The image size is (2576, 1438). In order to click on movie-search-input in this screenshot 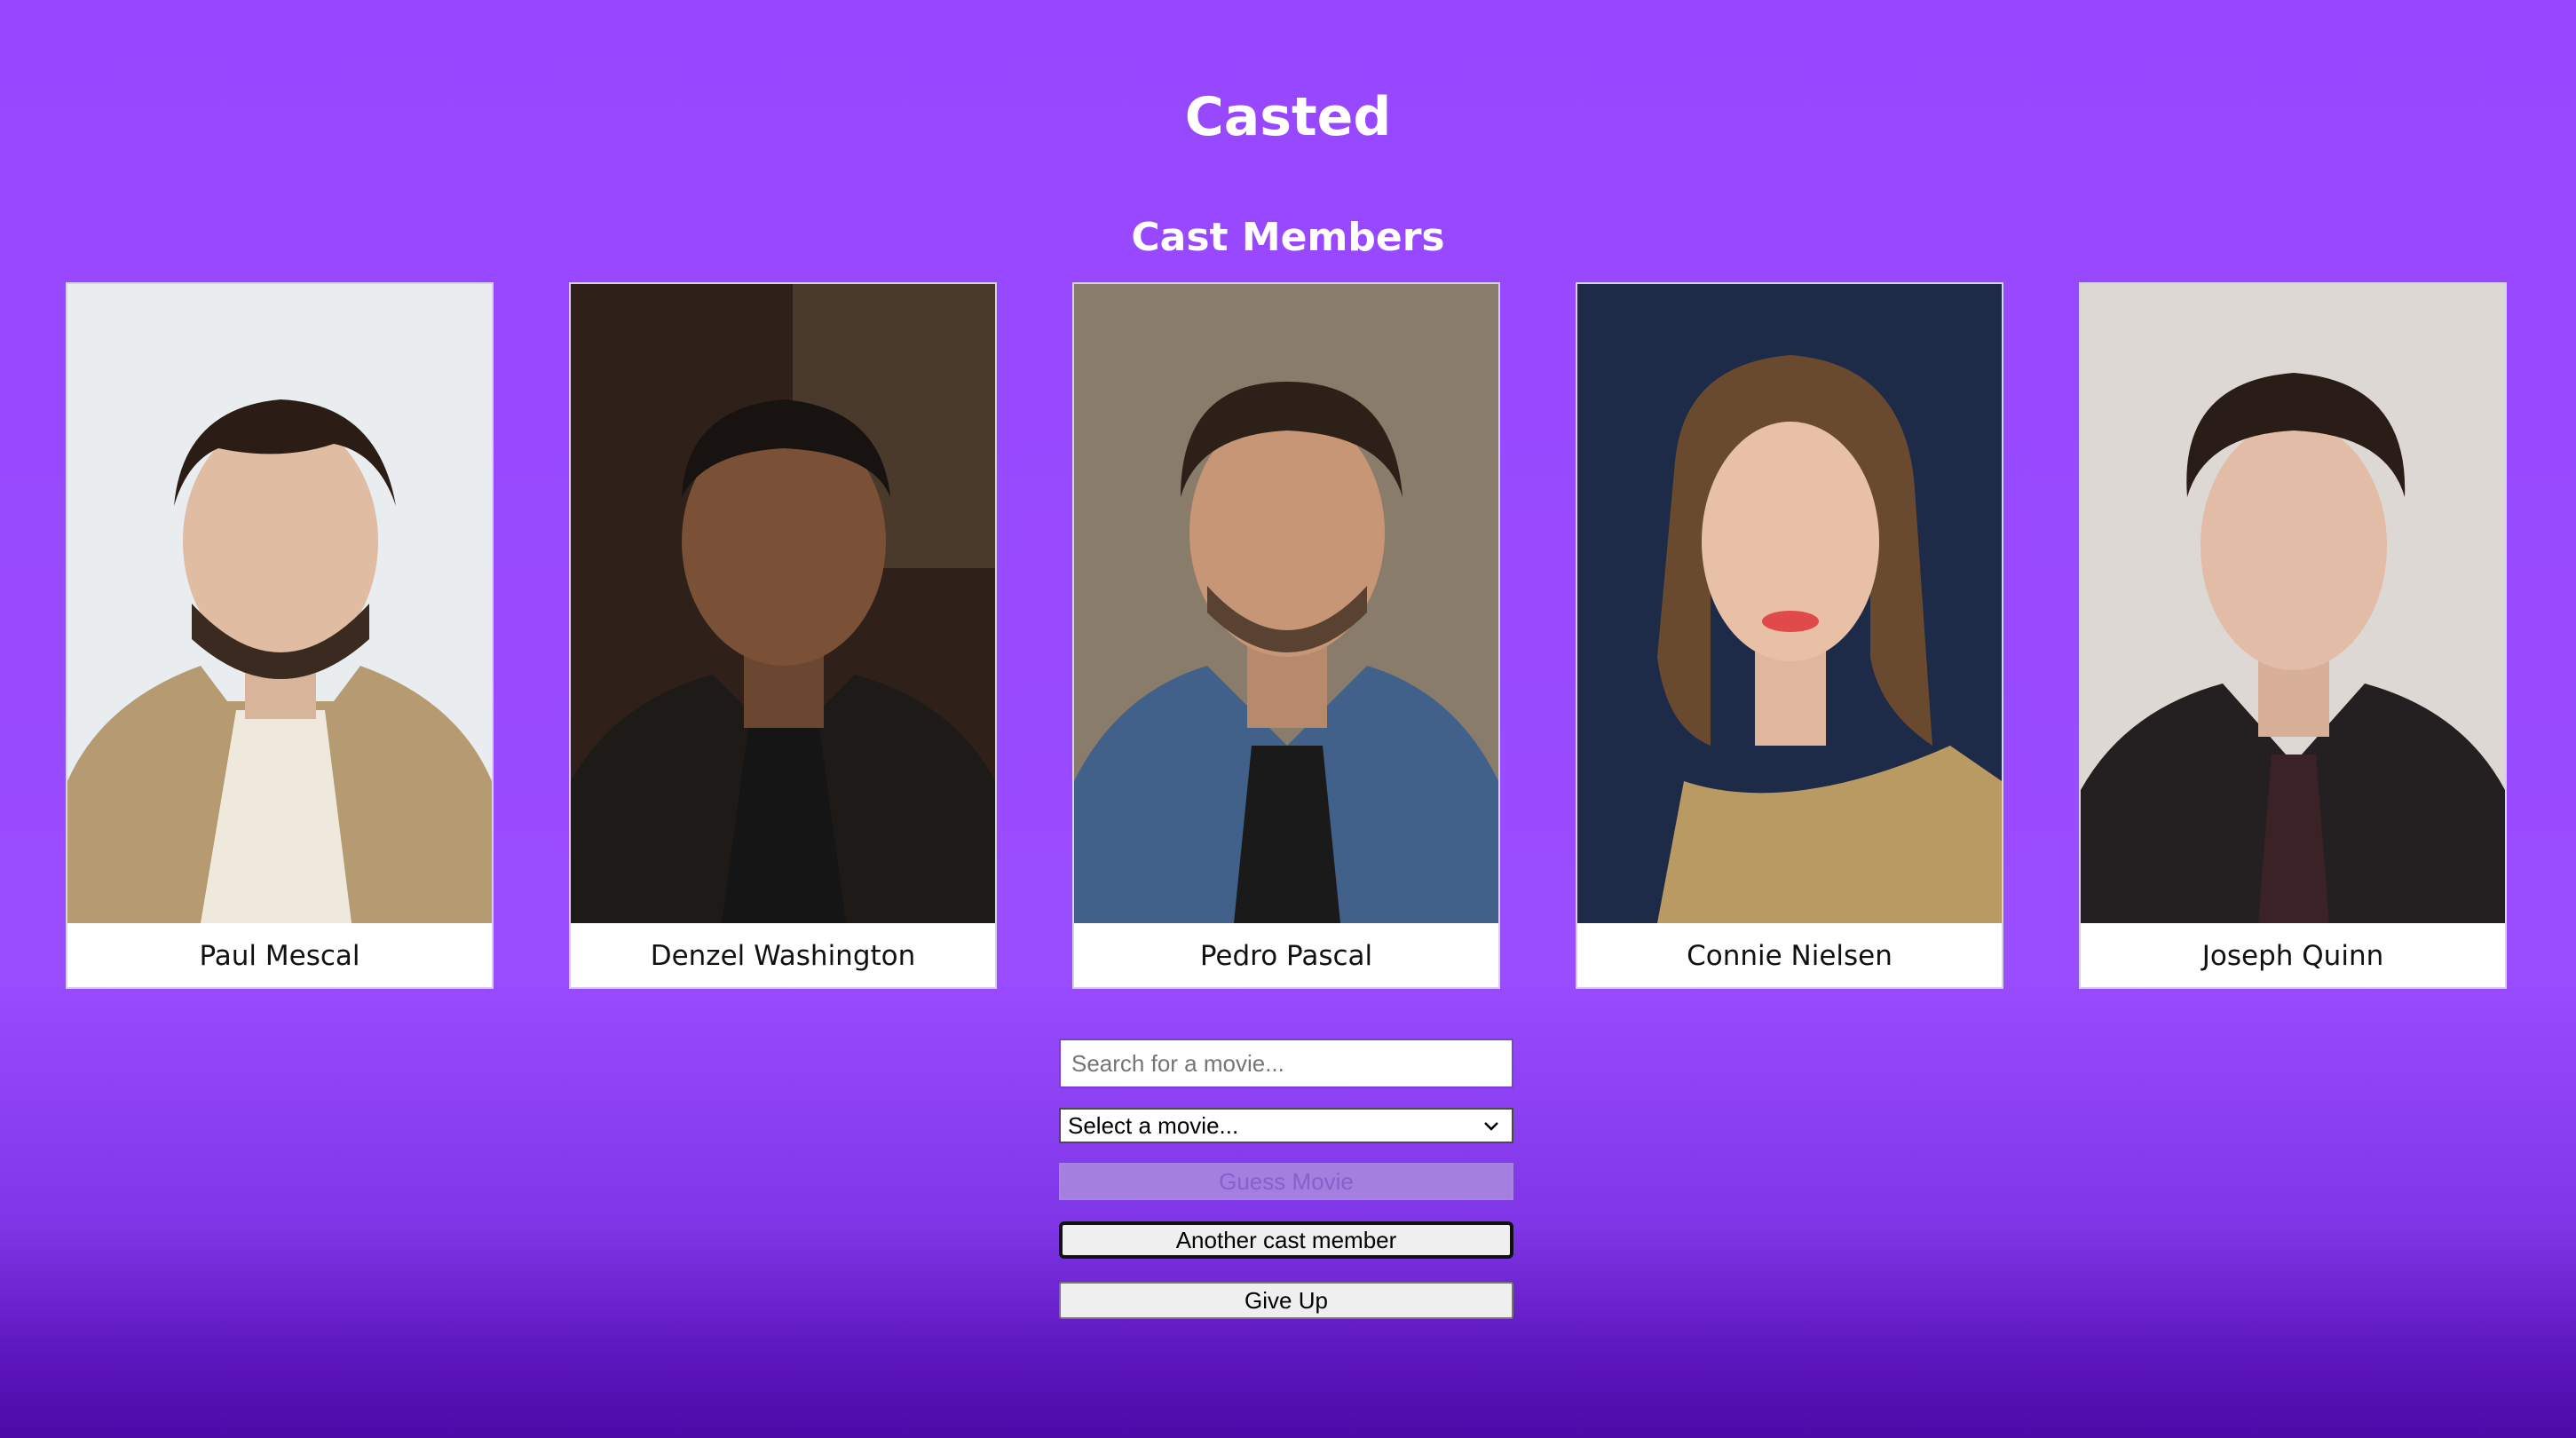, I will do `click(1286, 1063)`.